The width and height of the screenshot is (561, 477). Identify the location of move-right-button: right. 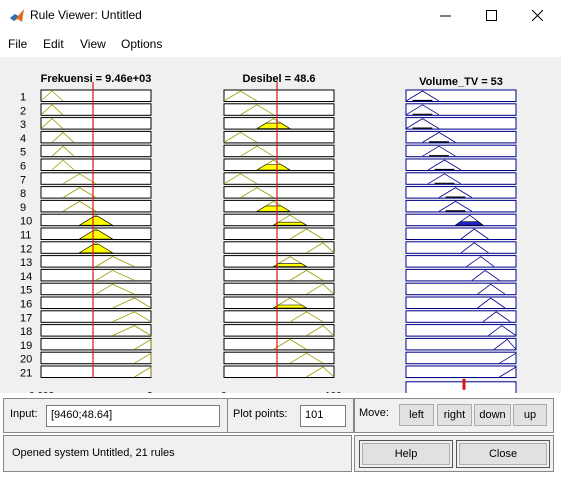
(454, 415).